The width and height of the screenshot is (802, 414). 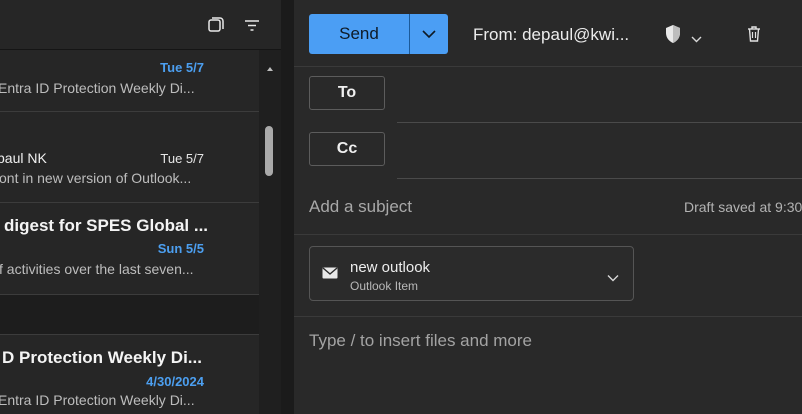 I want to click on message-sender: paul NK, so click(x=23, y=158).